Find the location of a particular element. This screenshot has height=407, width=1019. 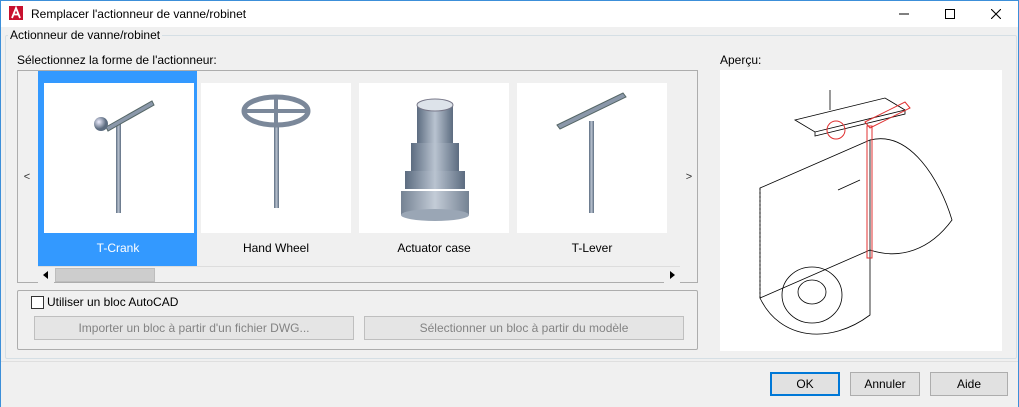

help-button: Aide is located at coordinates (969, 384).